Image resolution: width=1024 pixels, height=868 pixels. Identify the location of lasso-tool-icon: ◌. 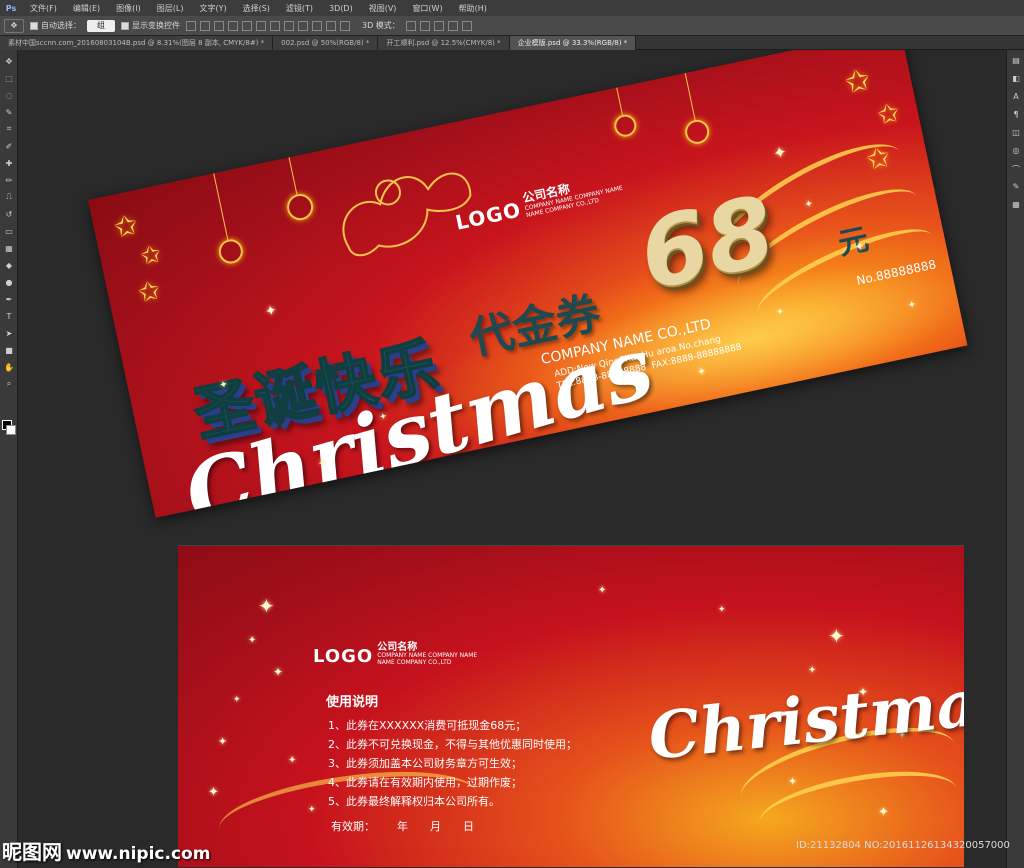
(9, 95).